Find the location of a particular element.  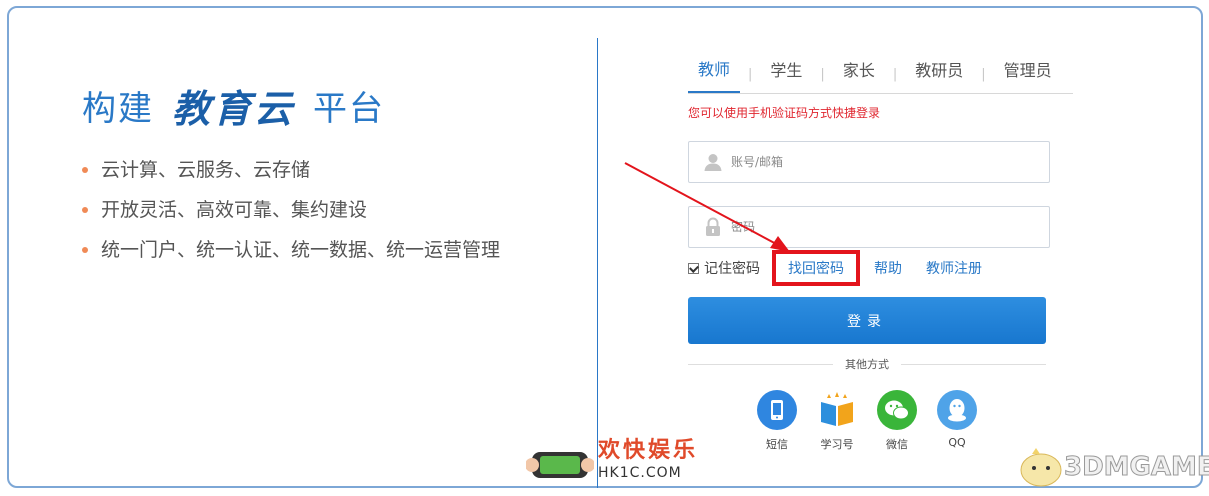

remember-label: 记住密码 is located at coordinates (732, 269).